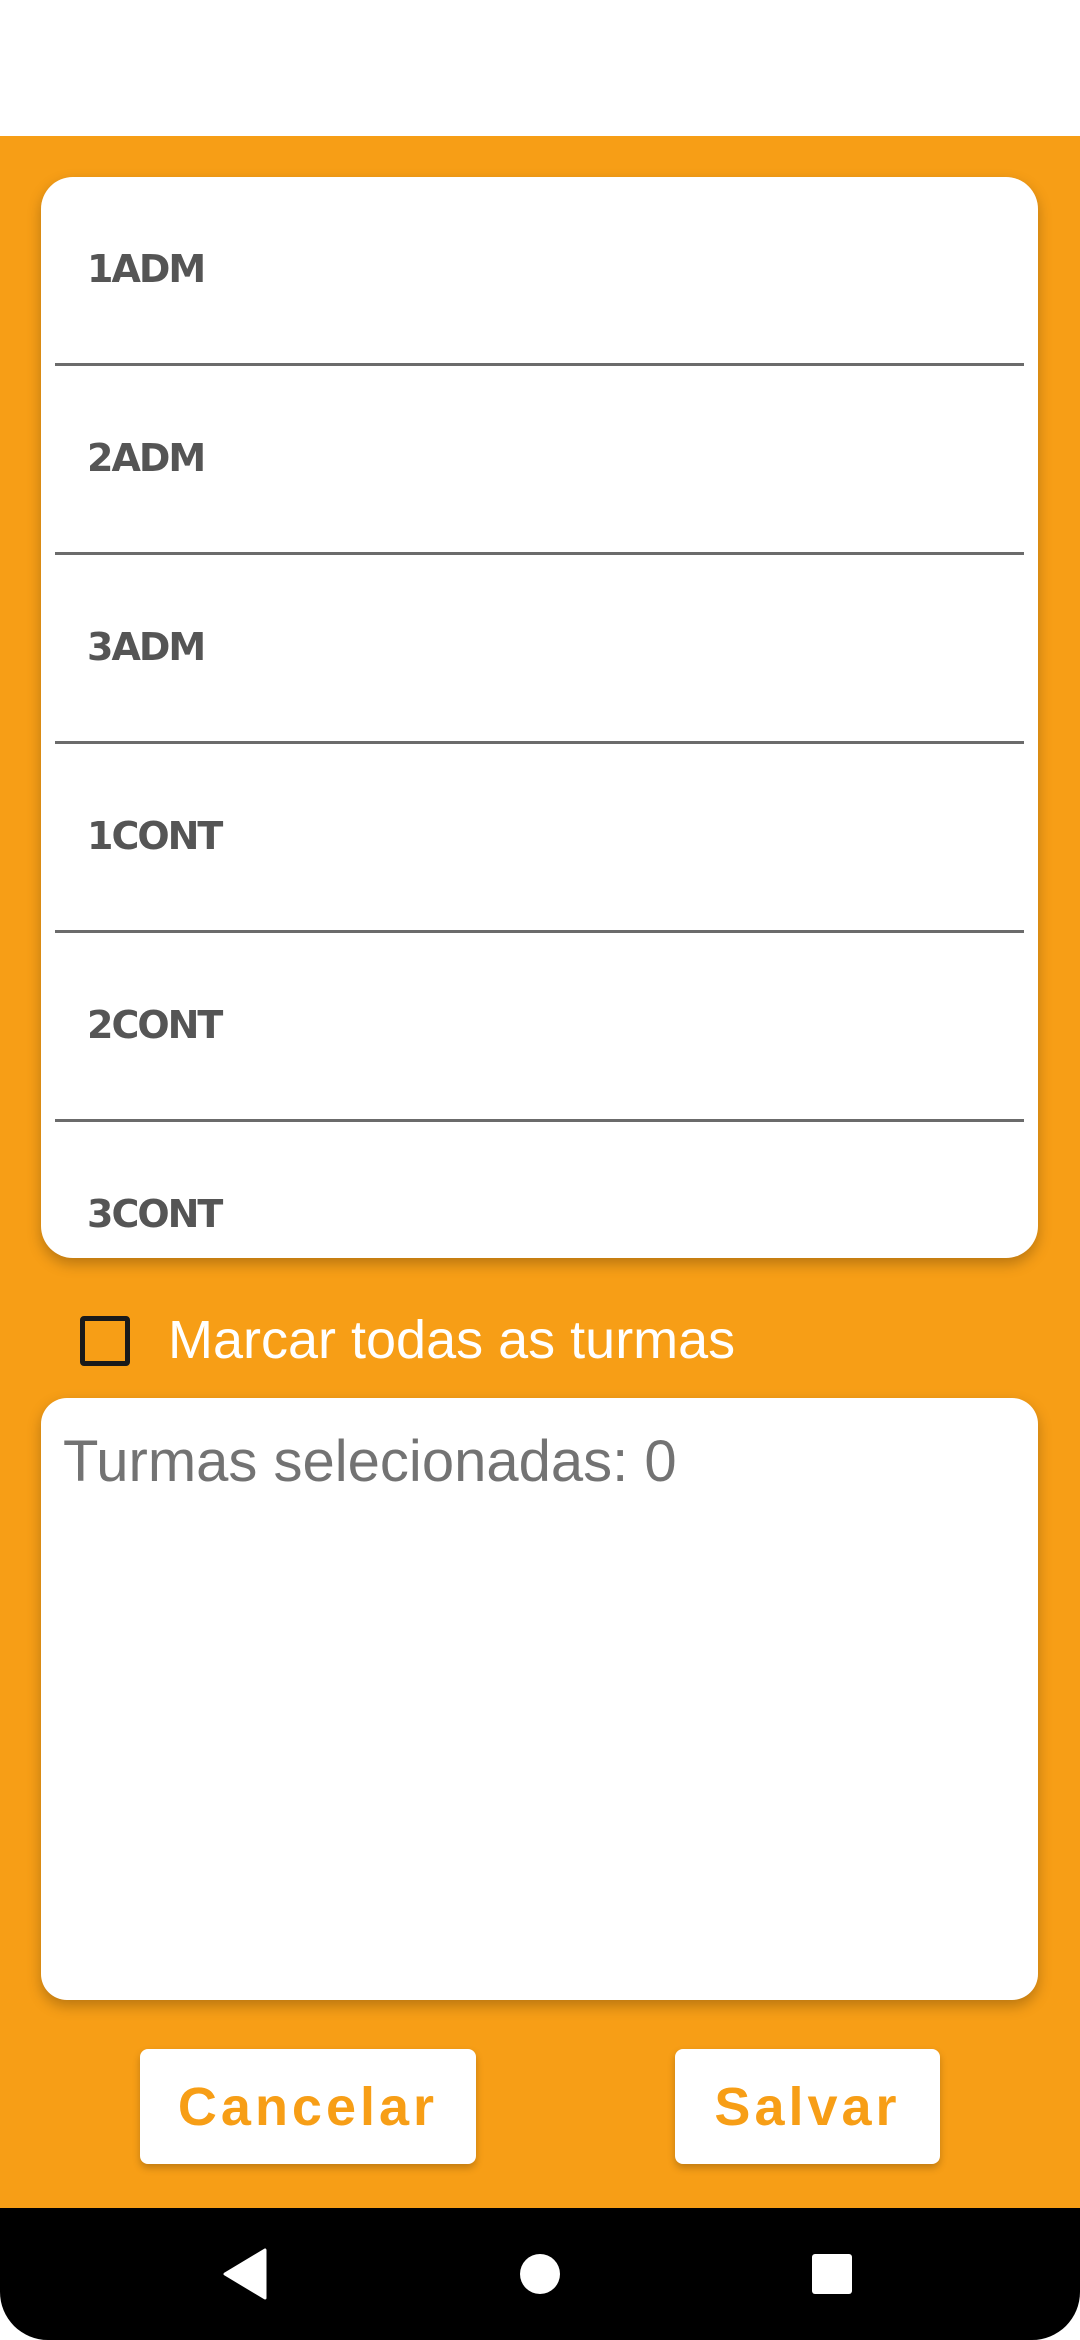 Image resolution: width=1080 pixels, height=2340 pixels. I want to click on select-all-row: Marcar todas as turmas, so click(540, 1339).